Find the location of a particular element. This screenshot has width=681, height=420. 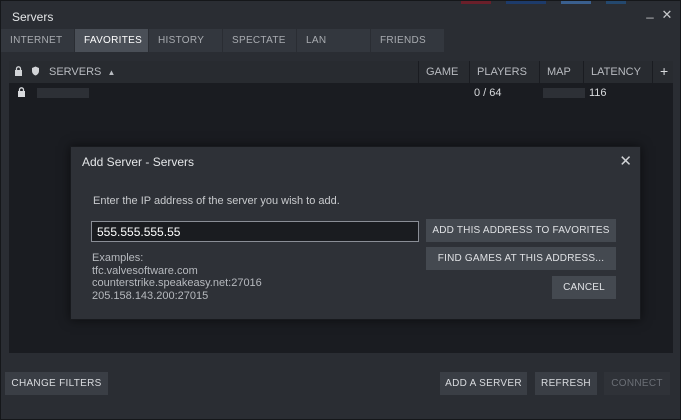

example-address: counterstrike.speakeasy.net:27016 is located at coordinates (177, 283).